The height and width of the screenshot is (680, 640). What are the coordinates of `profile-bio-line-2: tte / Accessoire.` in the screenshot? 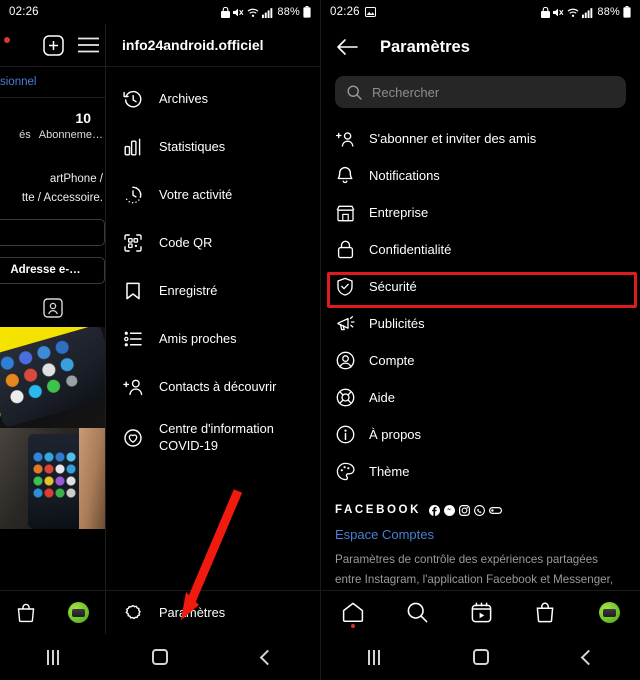 It's located at (62, 198).